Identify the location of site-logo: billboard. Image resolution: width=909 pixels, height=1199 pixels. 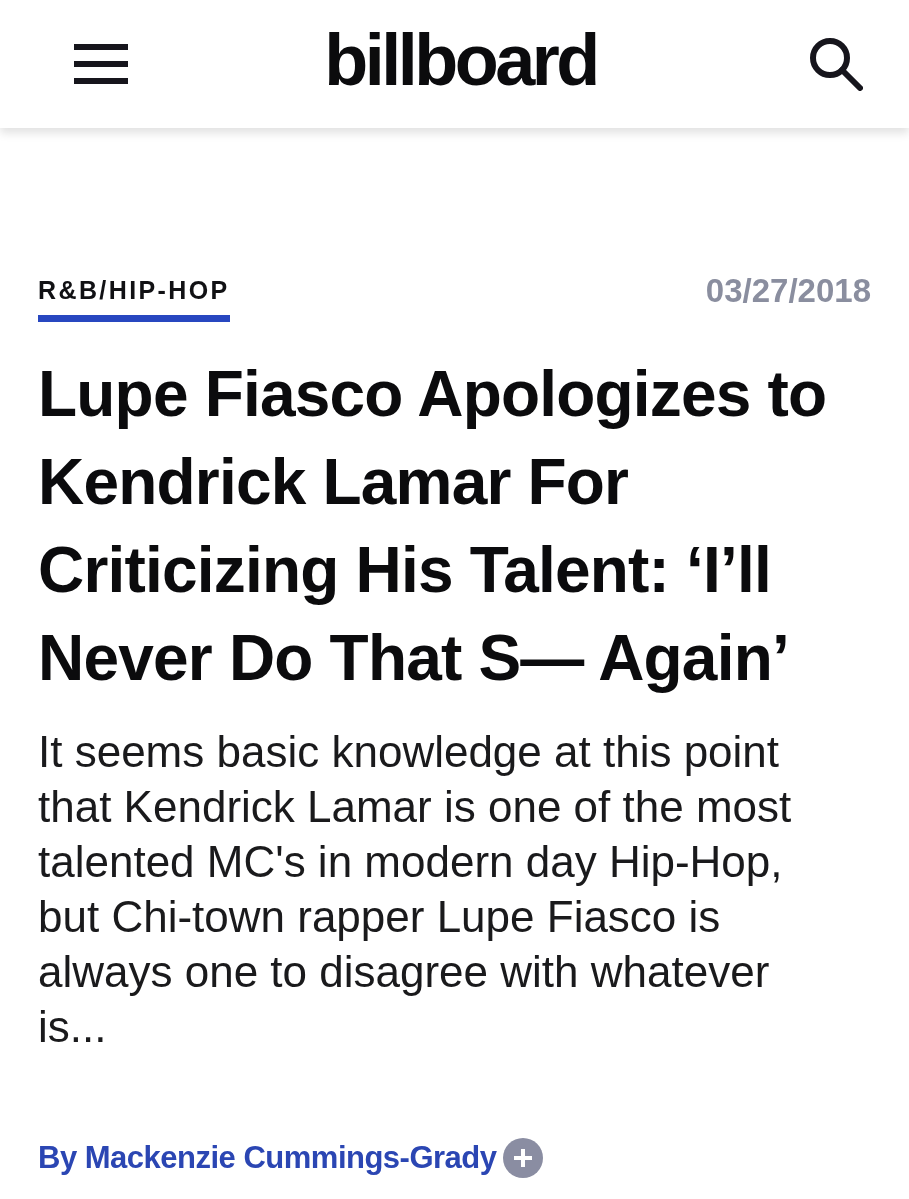
(460, 64).